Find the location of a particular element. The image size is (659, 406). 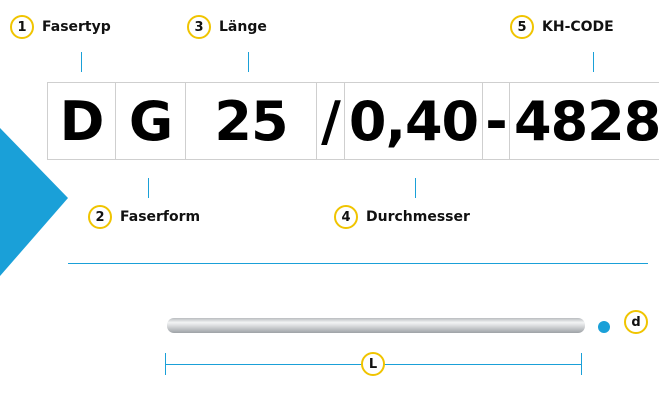

callout-number-2: 2 is located at coordinates (100, 217).